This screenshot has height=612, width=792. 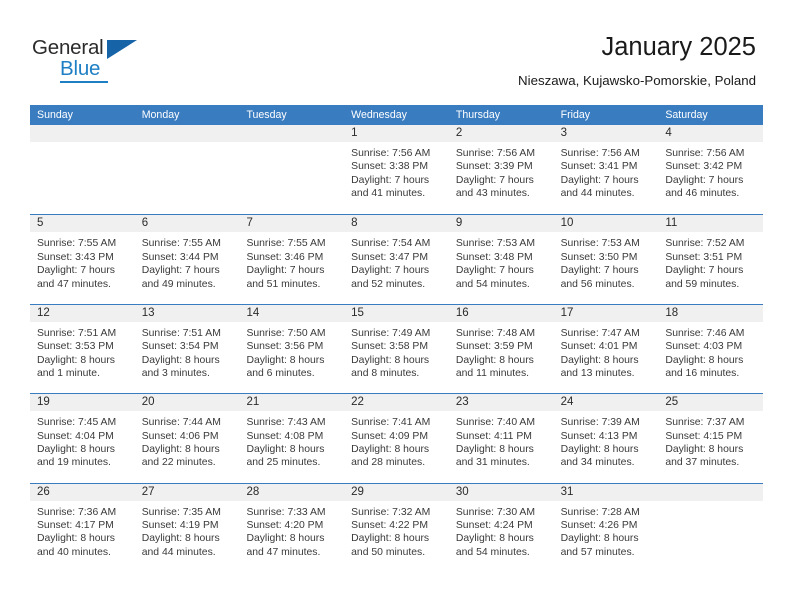 I want to click on sunset-line: Sunset: 3:47 PM, so click(x=389, y=257).